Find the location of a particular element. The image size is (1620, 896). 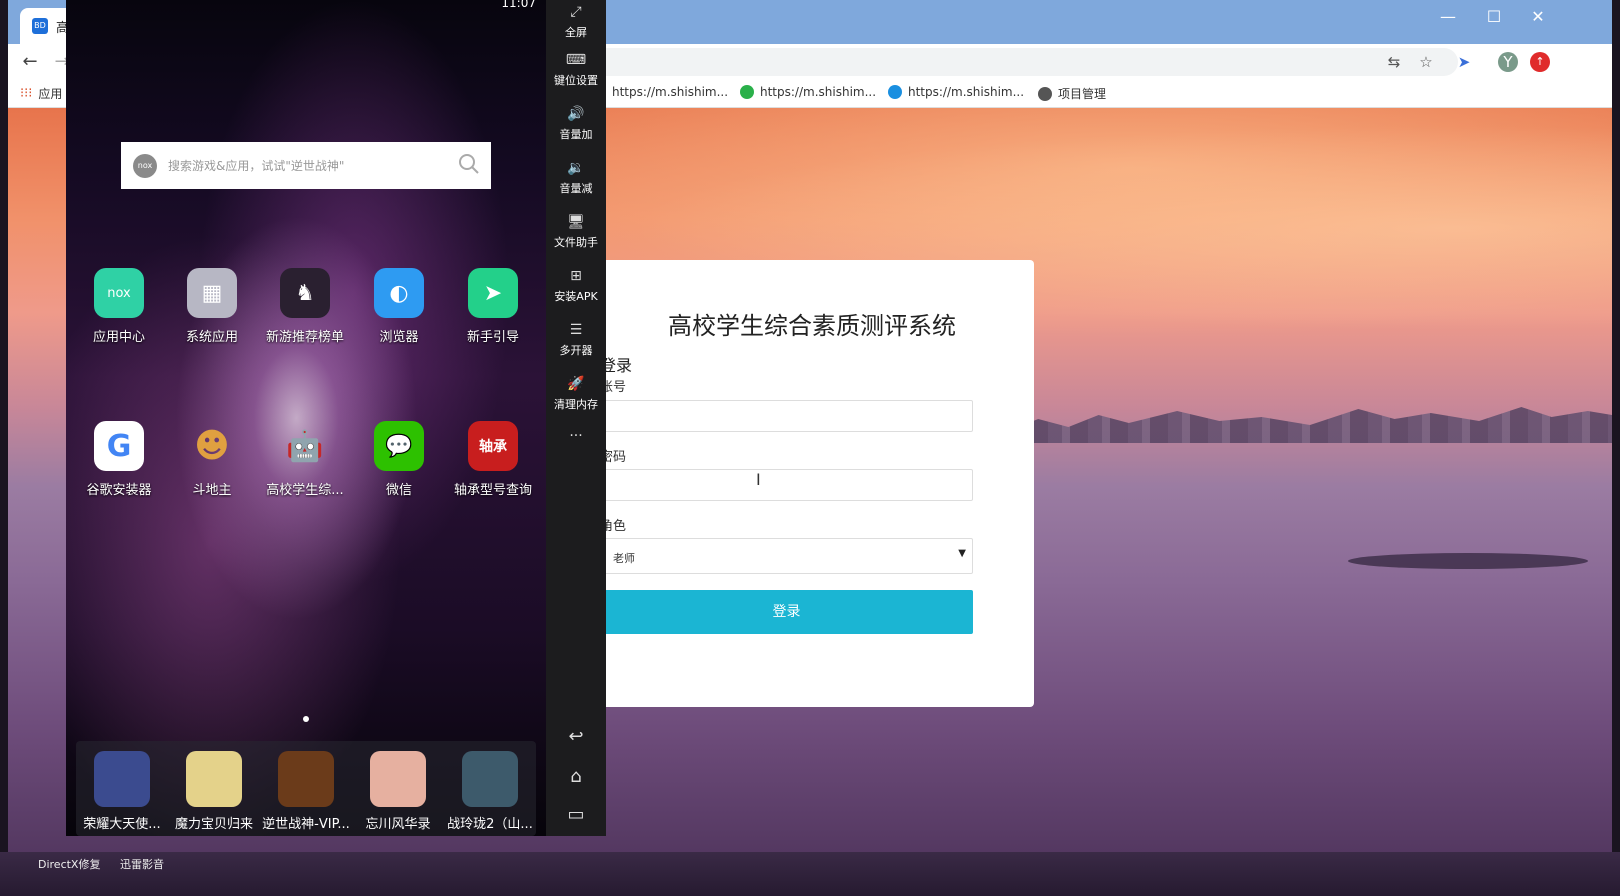

app-new-games: ♞ 新游推荐榜单 is located at coordinates (305, 306).